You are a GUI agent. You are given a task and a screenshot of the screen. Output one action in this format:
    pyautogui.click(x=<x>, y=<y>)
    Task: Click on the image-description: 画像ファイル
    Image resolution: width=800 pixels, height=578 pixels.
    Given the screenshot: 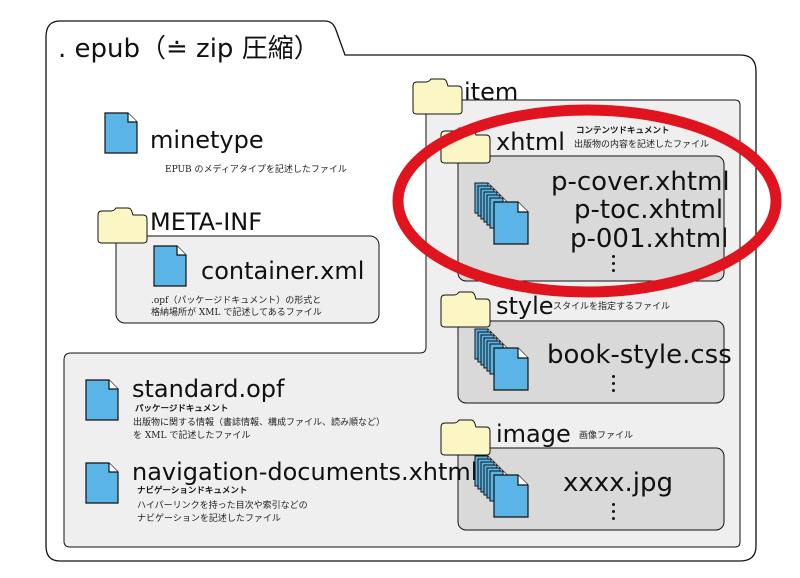 What is the action you would take?
    pyautogui.click(x=606, y=436)
    